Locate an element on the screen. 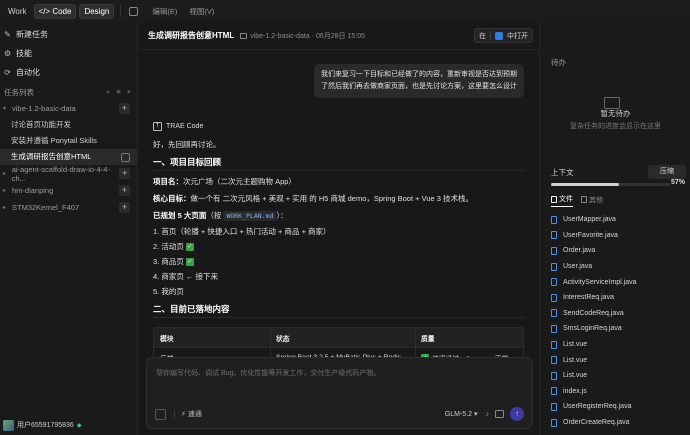 This screenshot has height=435, width=690. file-name: Order.java is located at coordinates (579, 251).